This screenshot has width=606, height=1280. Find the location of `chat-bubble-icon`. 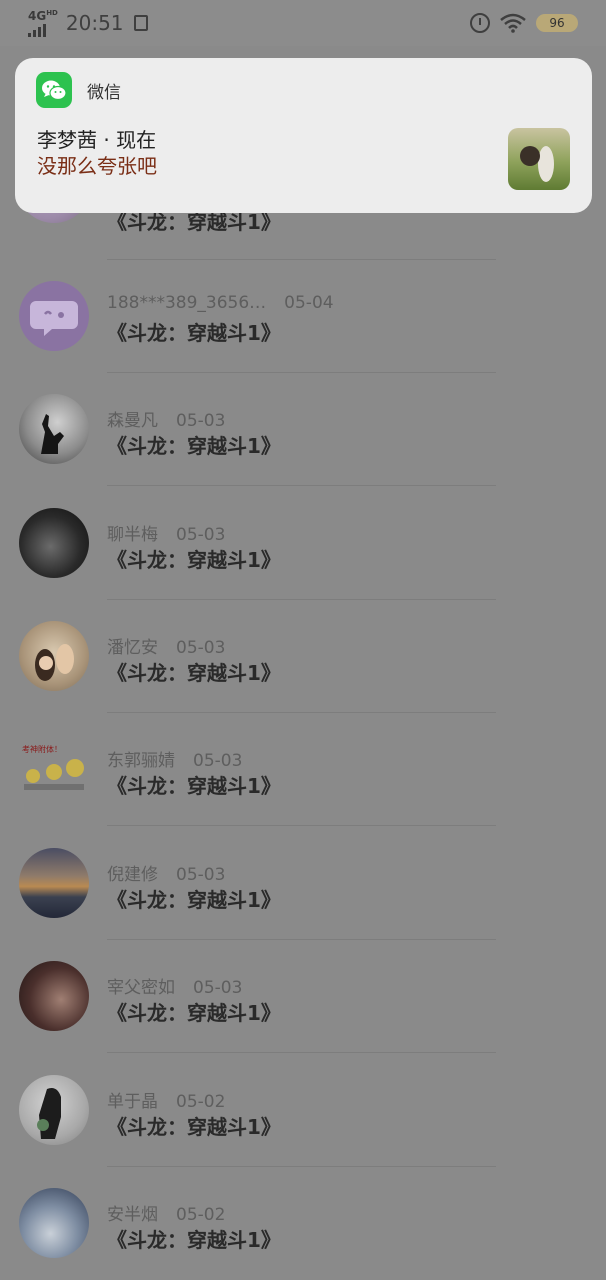

chat-bubble-icon is located at coordinates (54, 318).